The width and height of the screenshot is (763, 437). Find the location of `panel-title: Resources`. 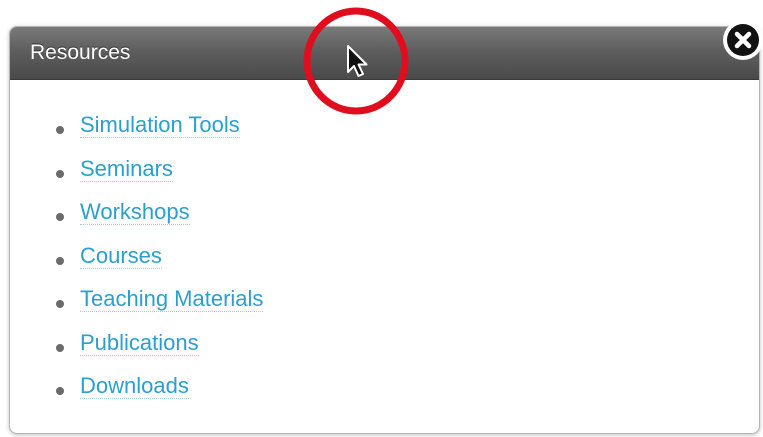

panel-title: Resources is located at coordinates (80, 52).